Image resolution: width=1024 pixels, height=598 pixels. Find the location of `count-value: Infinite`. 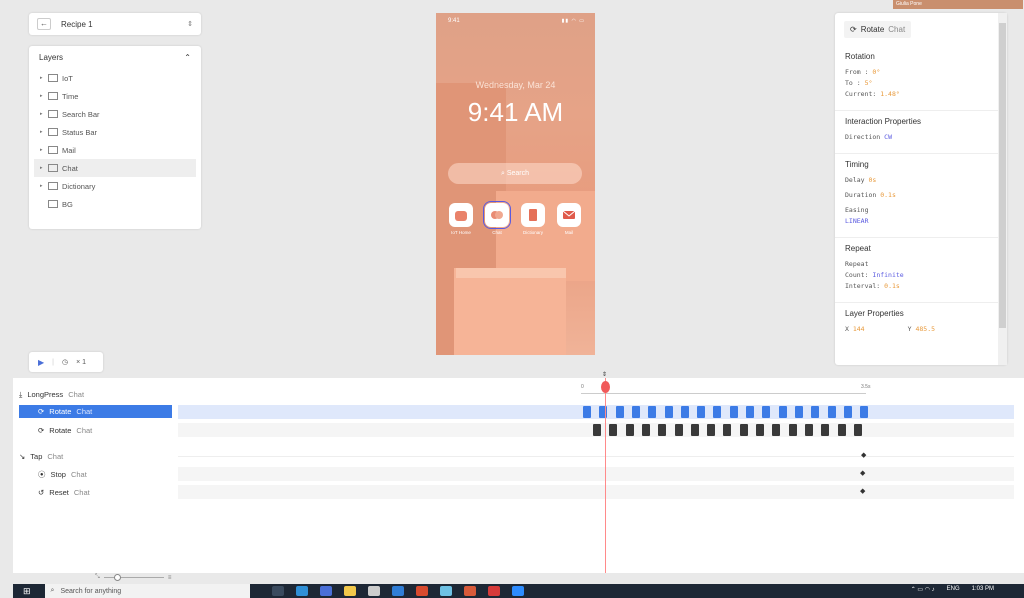

count-value: Infinite is located at coordinates (887, 275).